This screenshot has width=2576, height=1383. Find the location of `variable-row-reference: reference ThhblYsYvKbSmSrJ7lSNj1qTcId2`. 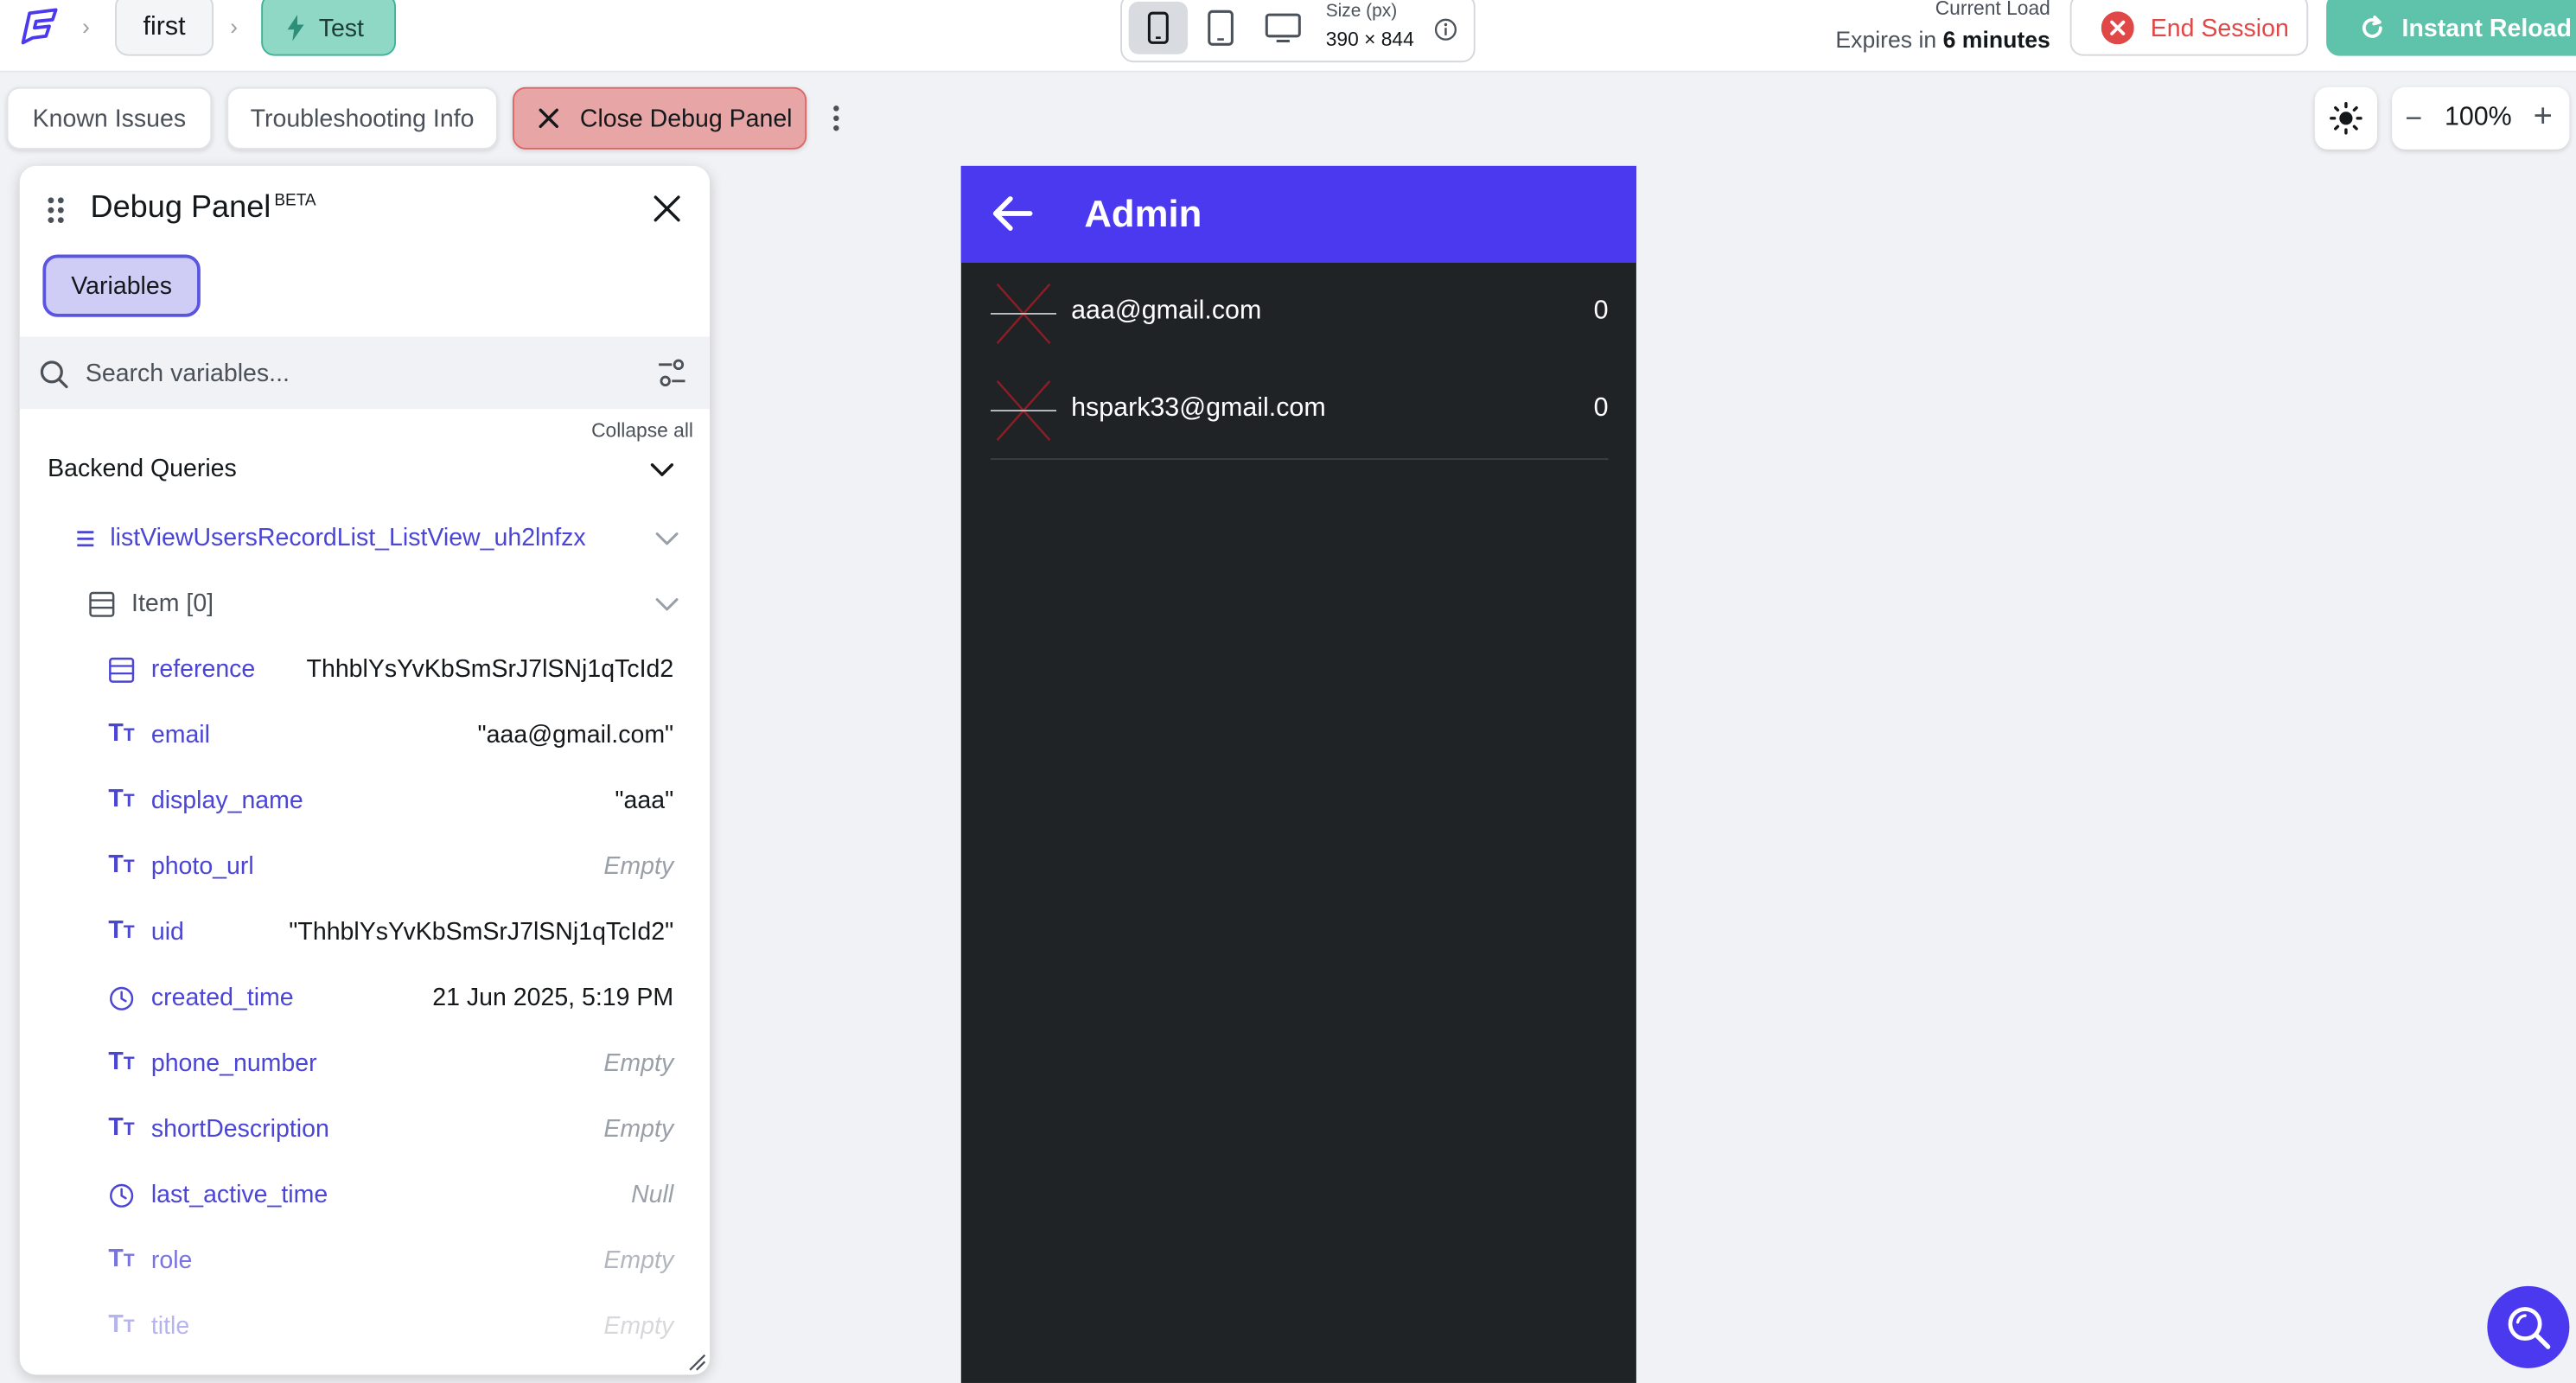

variable-row-reference: reference ThhblYsYvKbSmSrJ7lSNj1qTcId2 is located at coordinates (390, 672).